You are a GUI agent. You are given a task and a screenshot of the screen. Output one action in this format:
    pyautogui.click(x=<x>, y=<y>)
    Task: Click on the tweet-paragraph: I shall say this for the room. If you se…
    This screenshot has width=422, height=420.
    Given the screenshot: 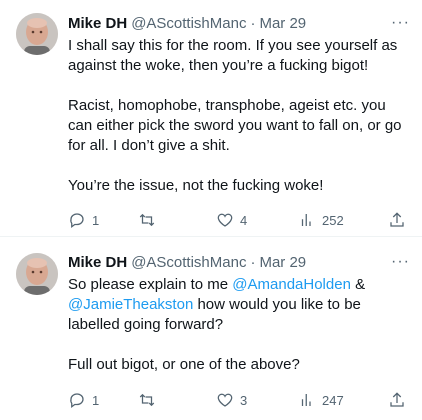 What is the action you would take?
    pyautogui.click(x=233, y=55)
    